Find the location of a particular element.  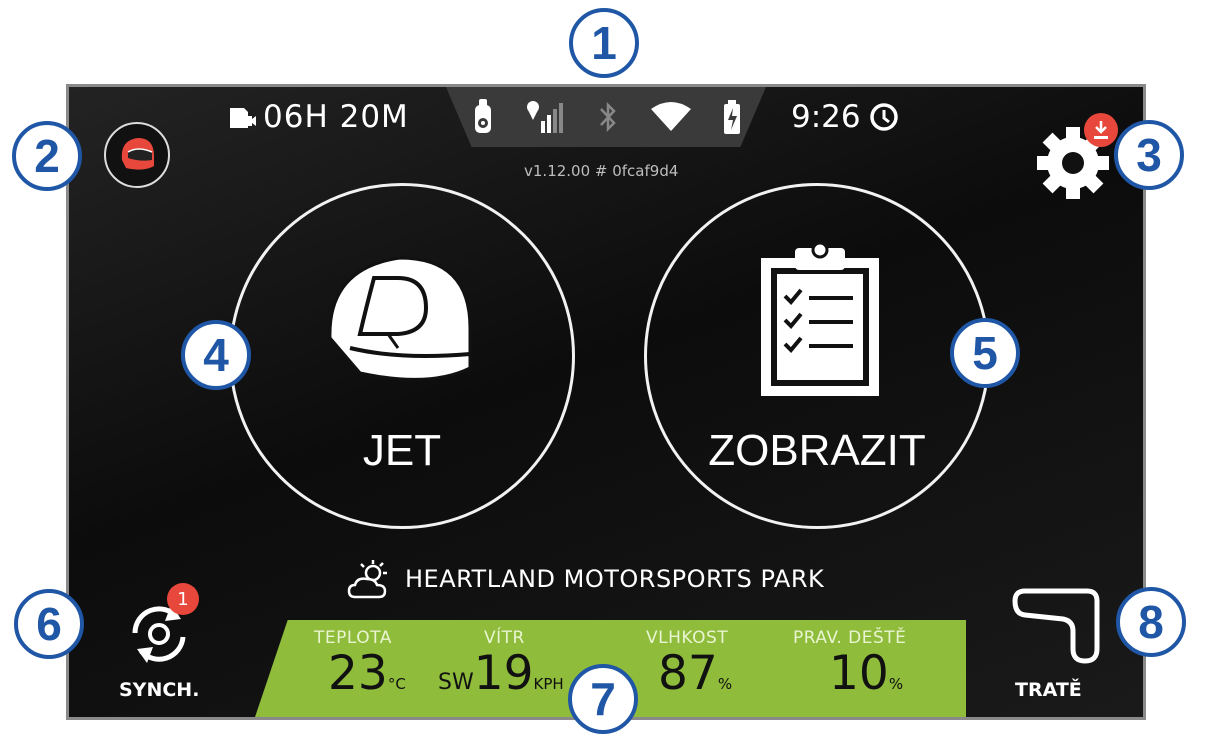

callout-4: 4 is located at coordinates (216, 355).